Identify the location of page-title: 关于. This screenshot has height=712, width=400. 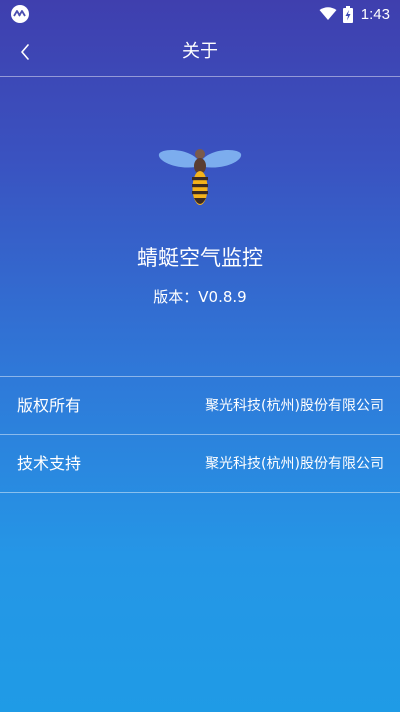
(200, 51).